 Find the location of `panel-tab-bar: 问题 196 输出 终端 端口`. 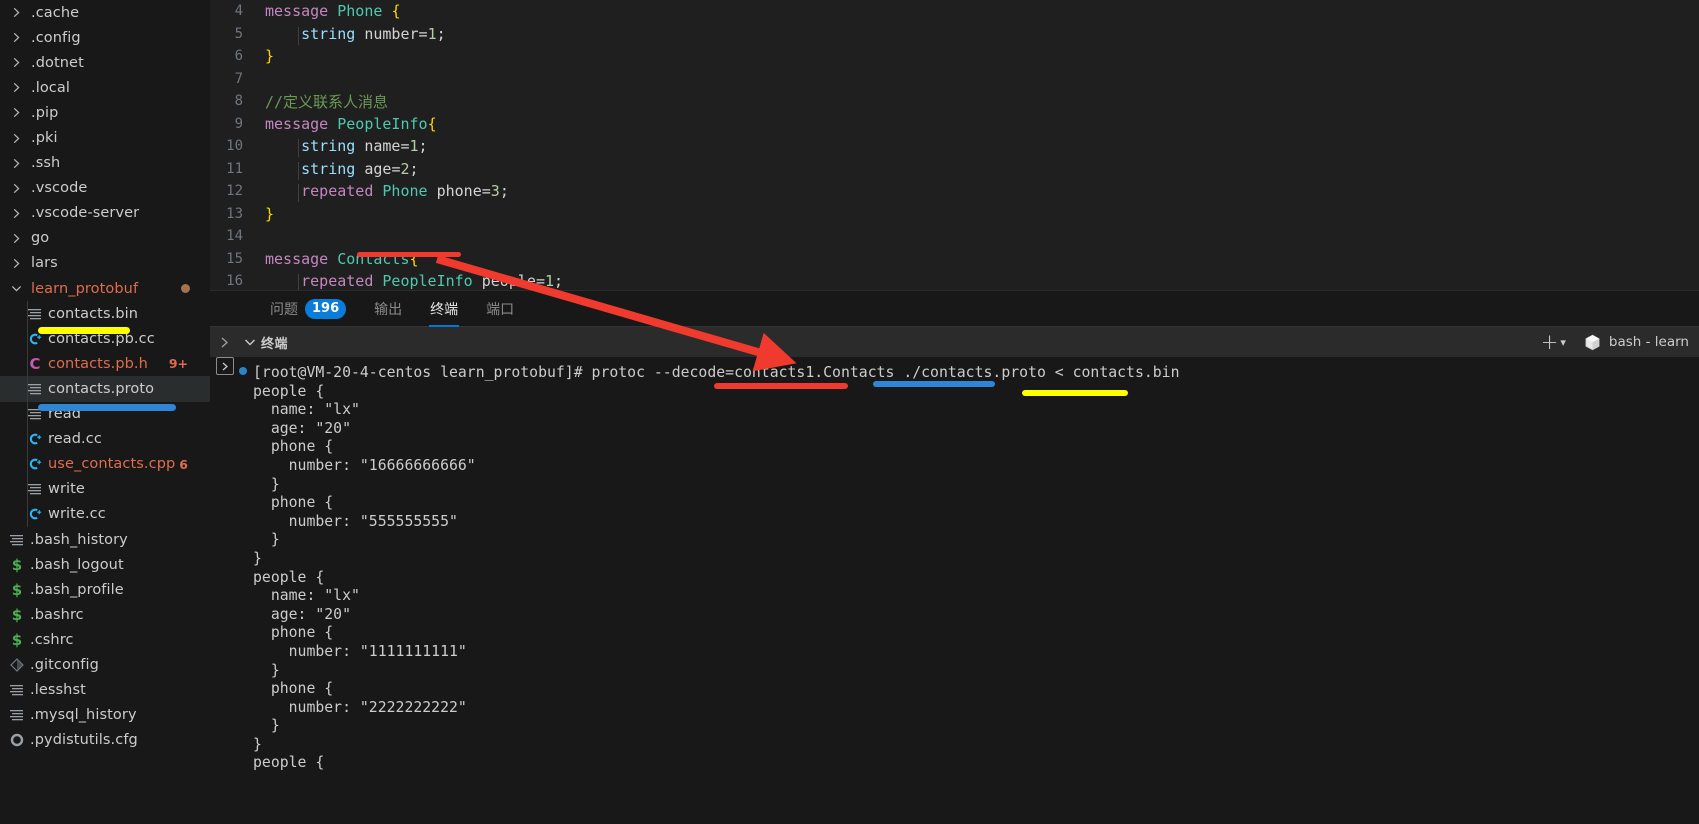

panel-tab-bar: 问题 196 输出 终端 端口 is located at coordinates (954, 308).